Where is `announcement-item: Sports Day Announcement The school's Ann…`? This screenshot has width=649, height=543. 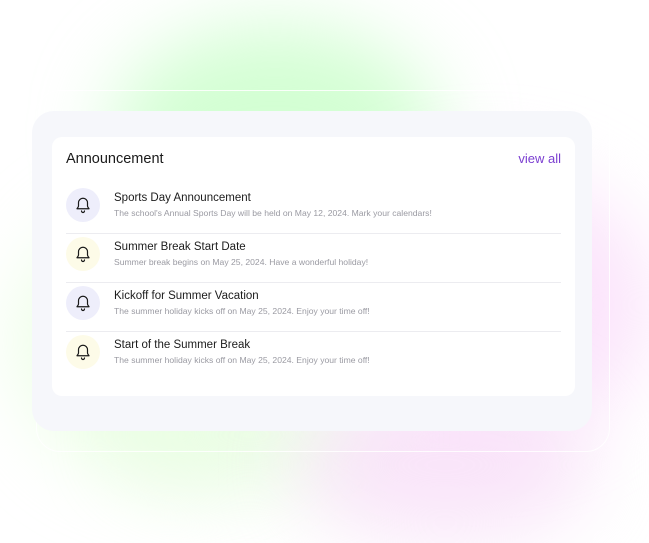 announcement-item: Sports Day Announcement The school's Ann… is located at coordinates (313, 209).